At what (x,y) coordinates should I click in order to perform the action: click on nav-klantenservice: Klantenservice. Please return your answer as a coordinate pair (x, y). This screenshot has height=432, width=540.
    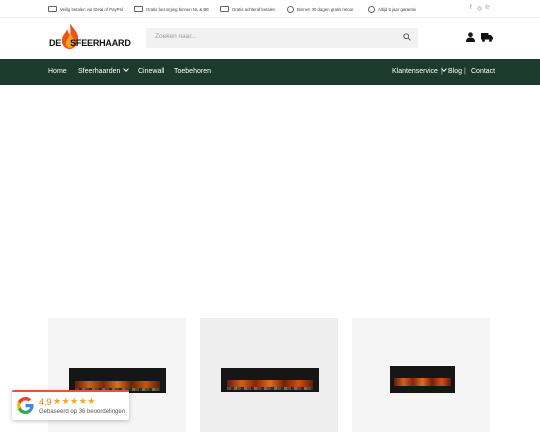
    Looking at the image, I should click on (419, 70).